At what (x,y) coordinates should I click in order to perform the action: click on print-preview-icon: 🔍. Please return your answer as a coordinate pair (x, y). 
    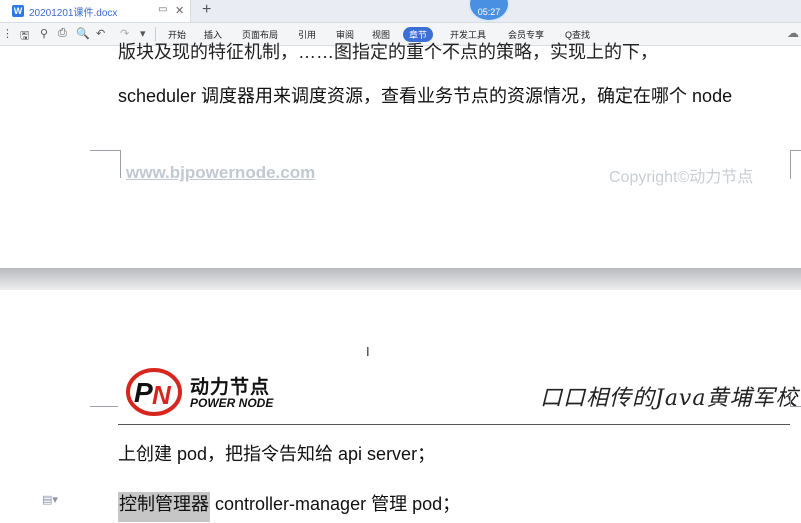
    Looking at the image, I should click on (83, 33).